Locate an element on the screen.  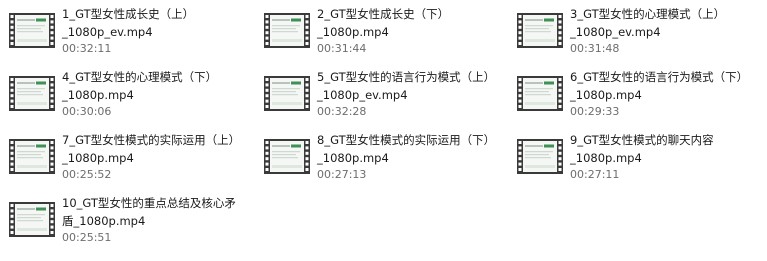
file-duration: 00:30:06 is located at coordinates (87, 111).